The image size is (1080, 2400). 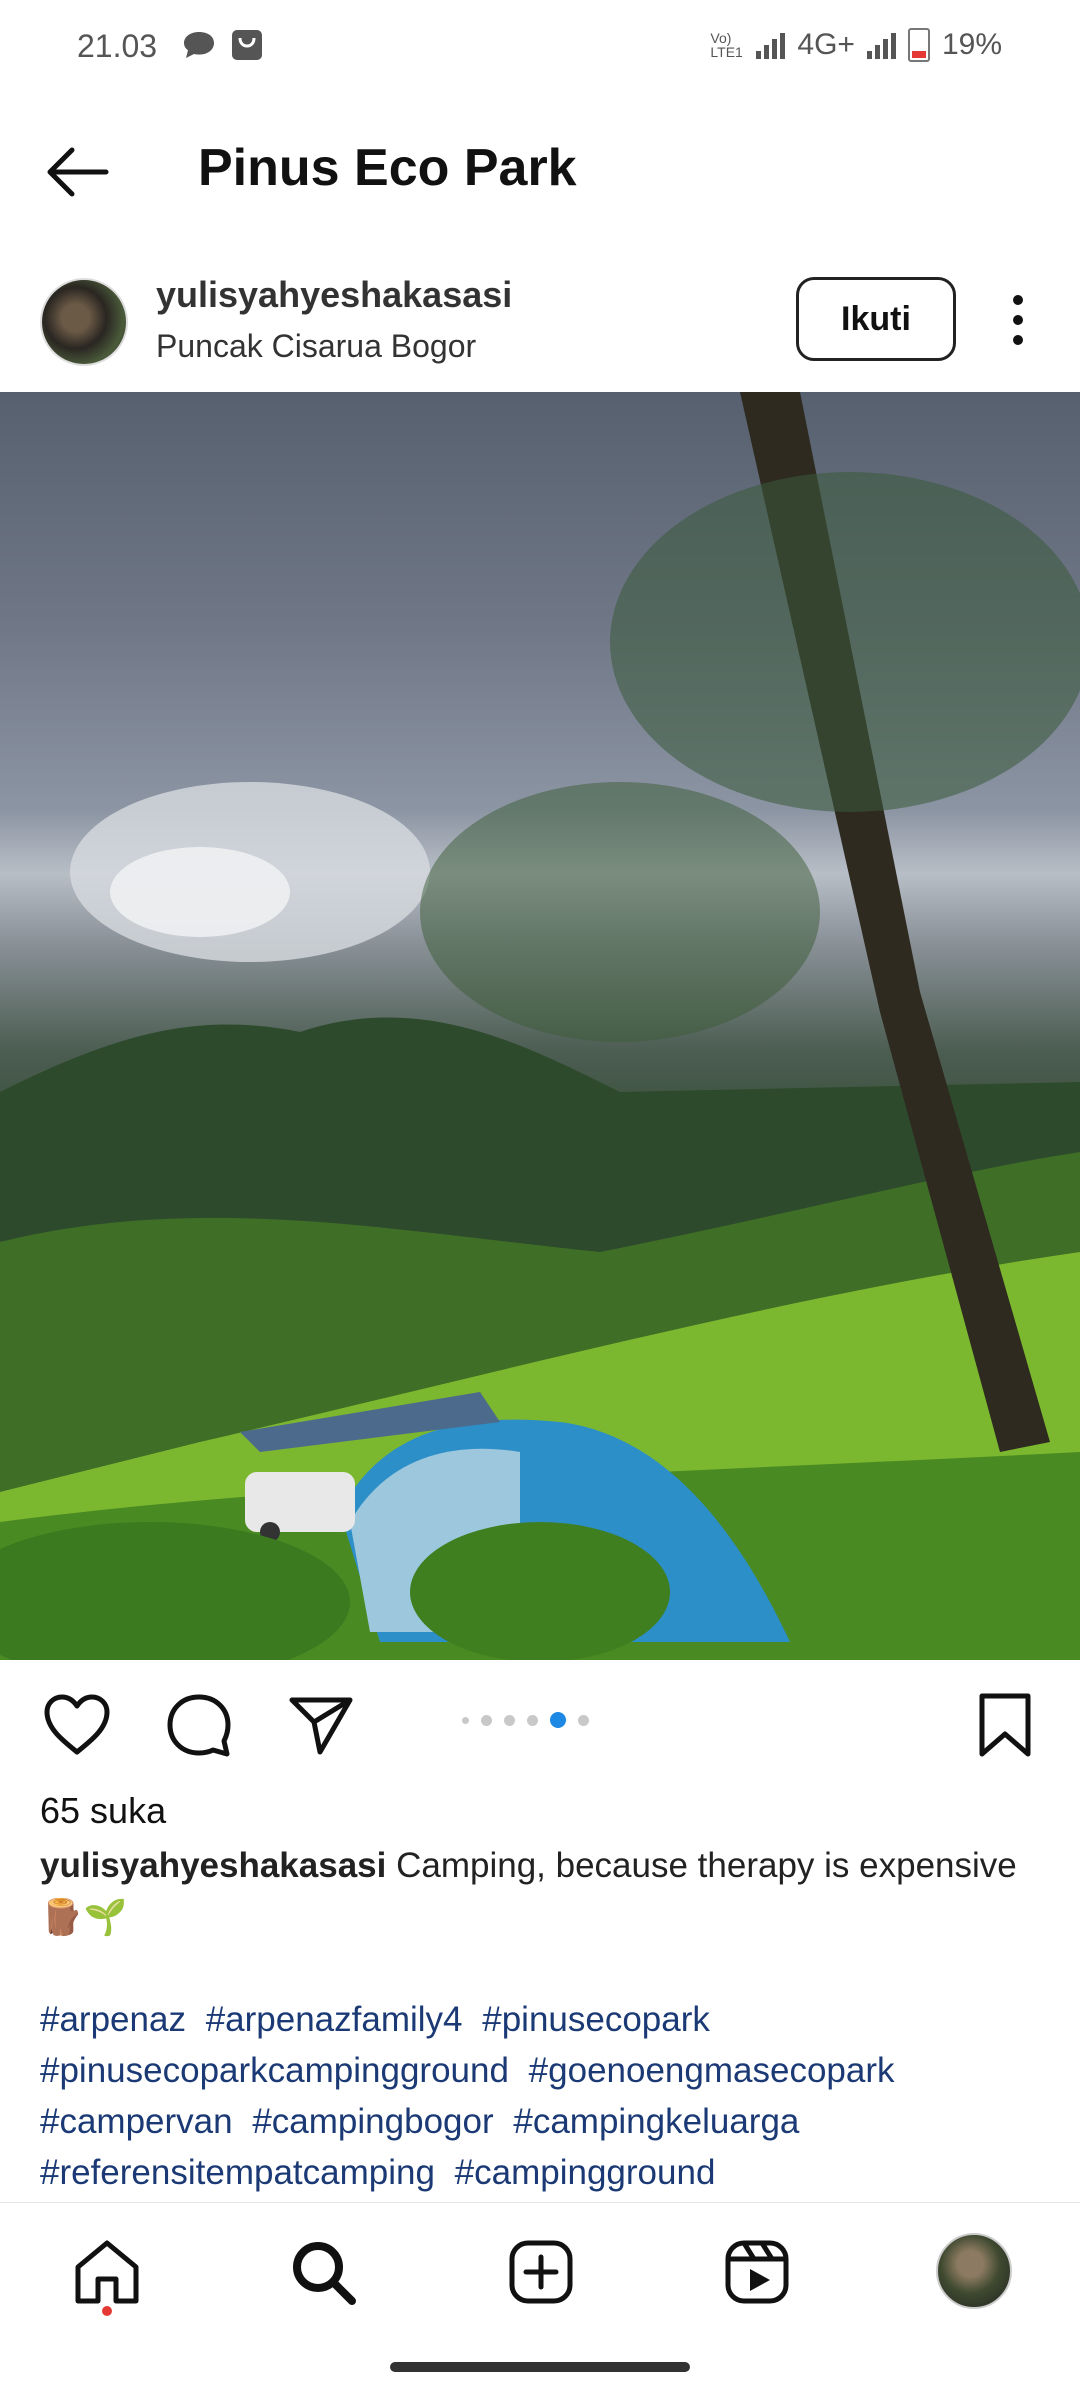 What do you see at coordinates (77, 172) in the screenshot?
I see `back-arrow-icon` at bounding box center [77, 172].